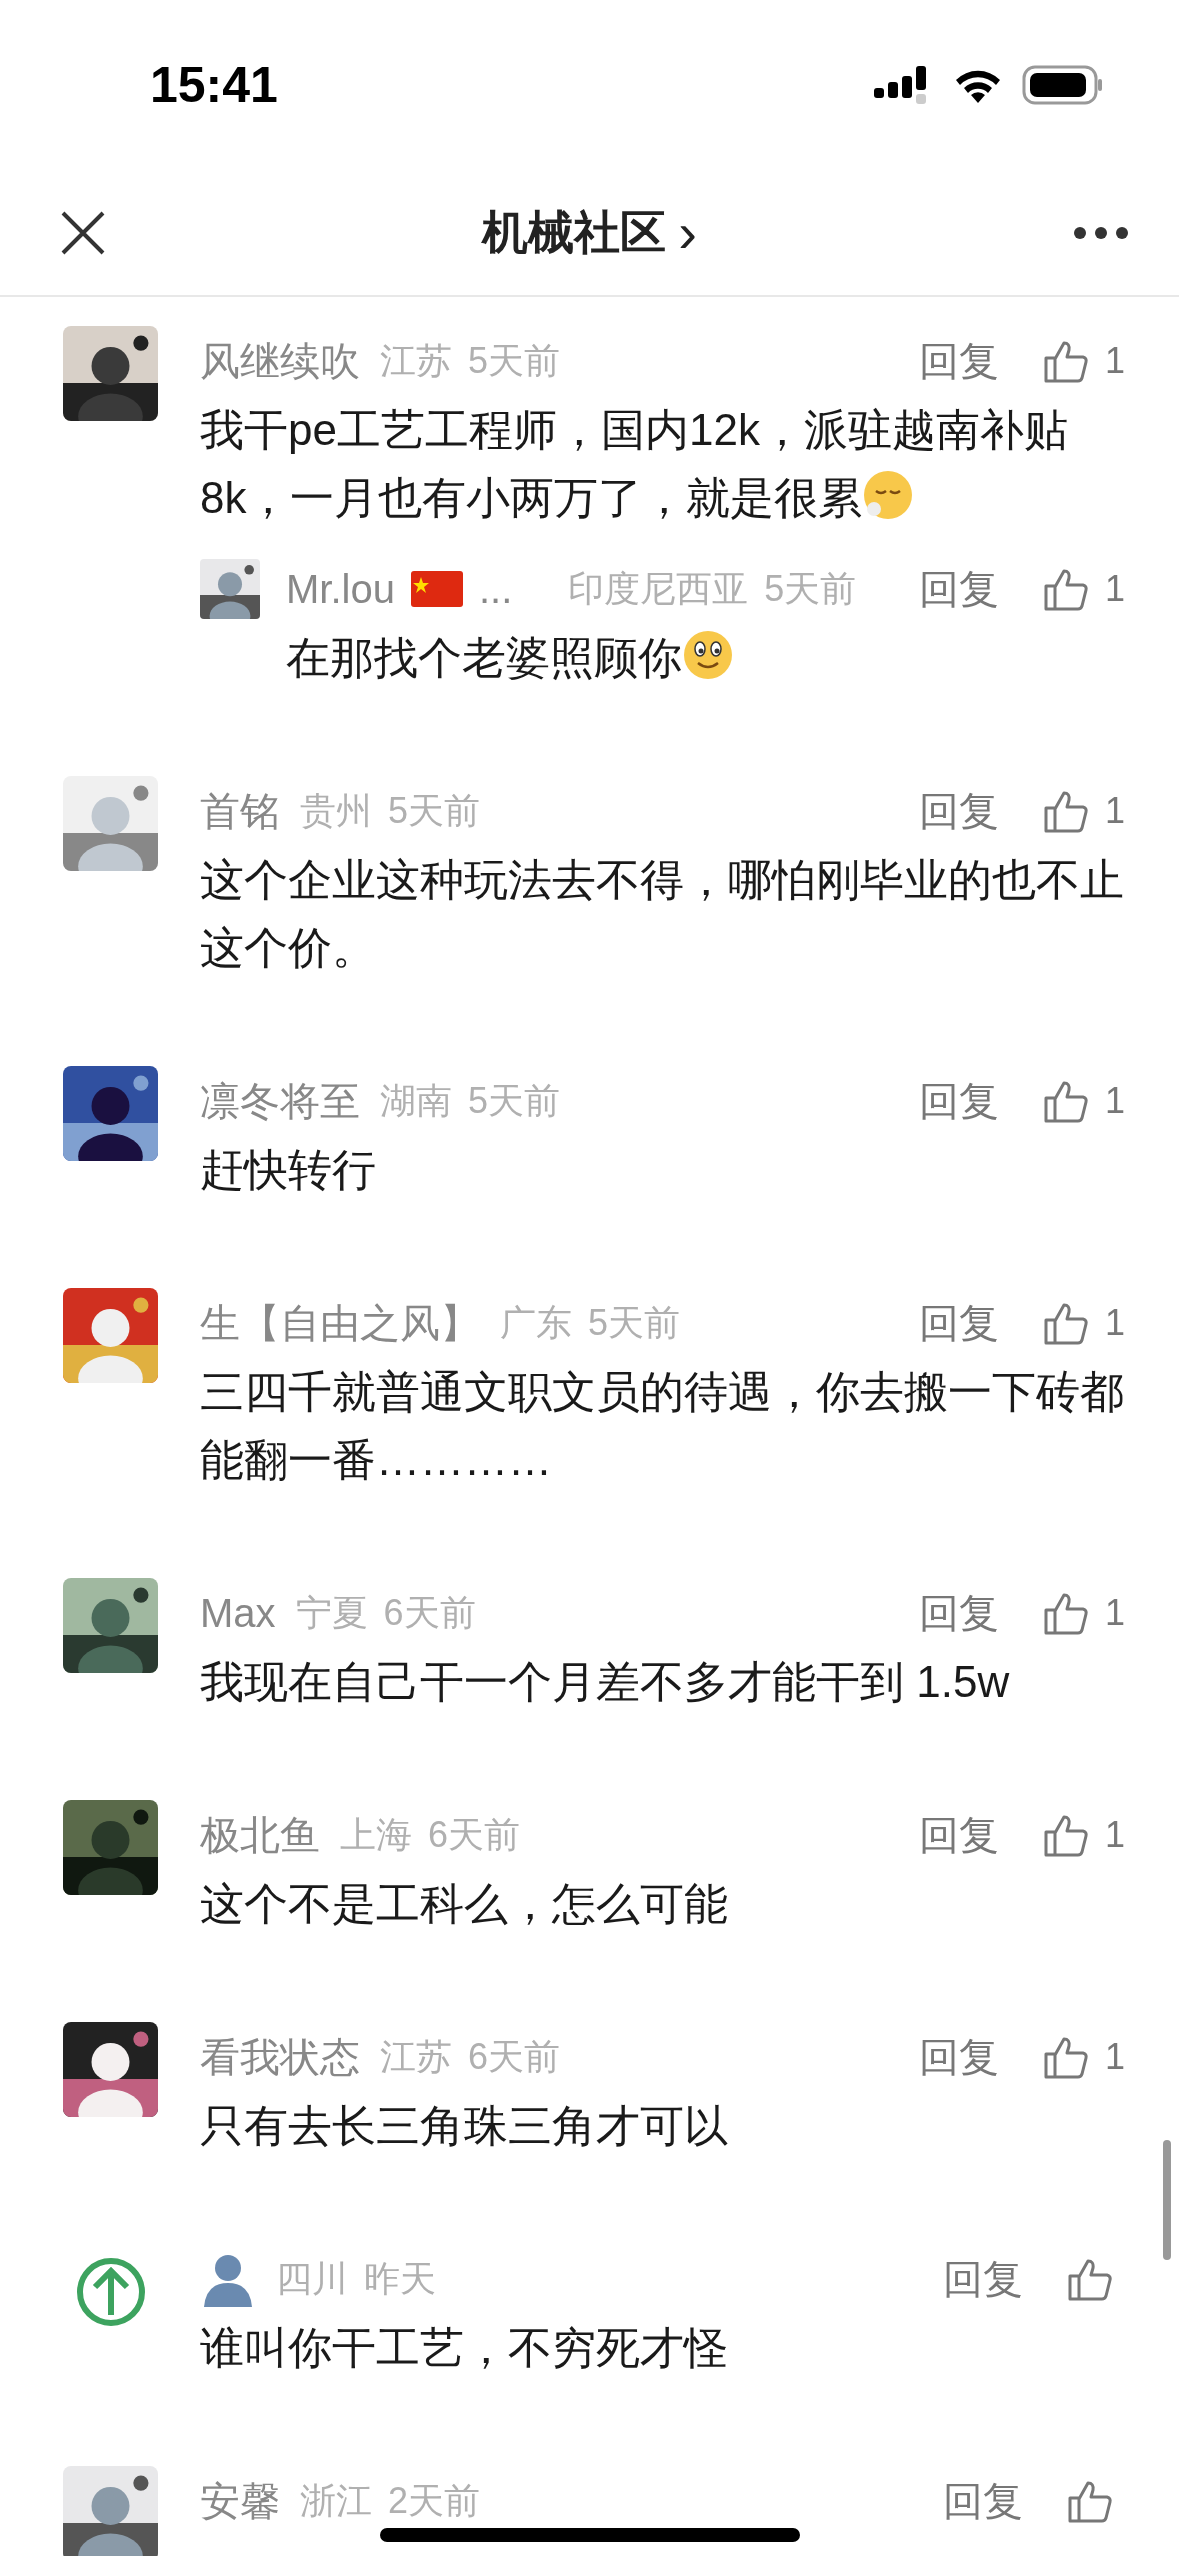 Image resolution: width=1179 pixels, height=2556 pixels. What do you see at coordinates (400, 2278) in the screenshot?
I see `time-label: 昨天` at bounding box center [400, 2278].